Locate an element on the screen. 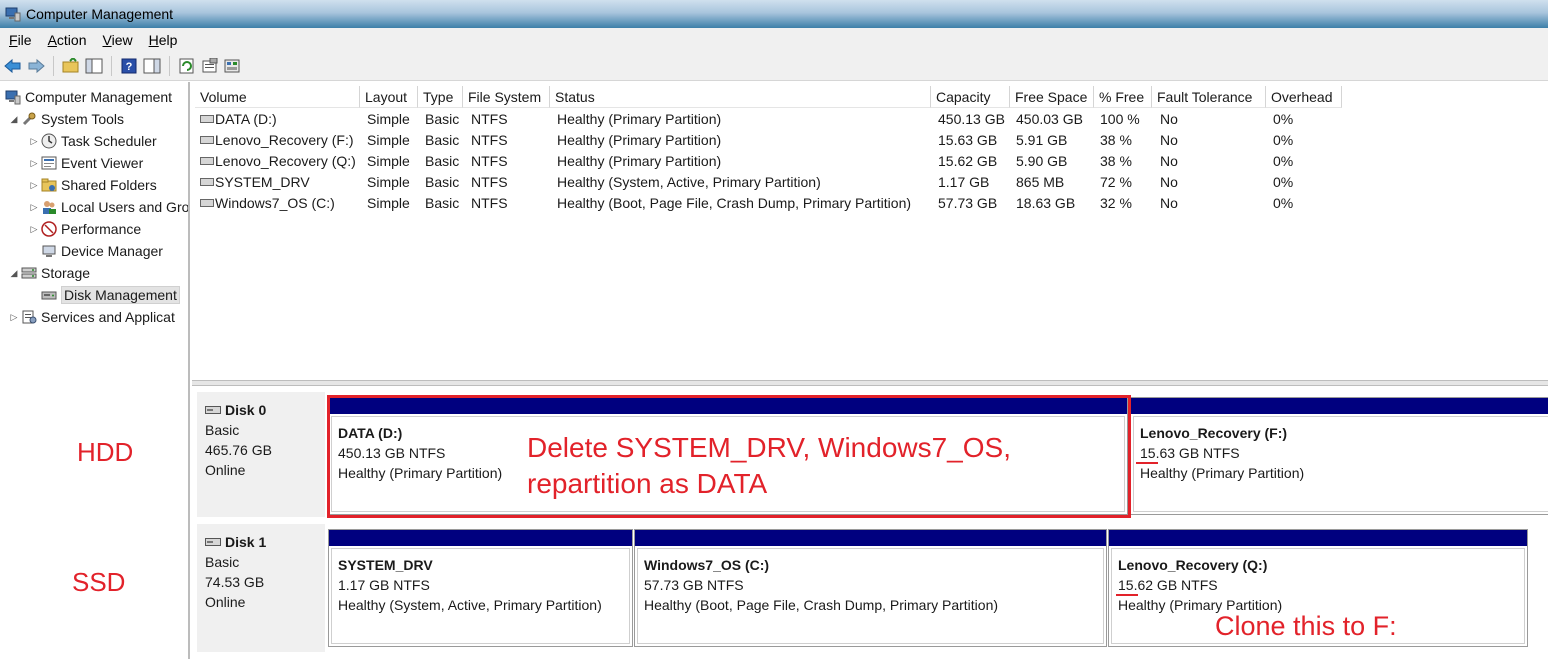 This screenshot has width=1548, height=659. forward-arrow-icon is located at coordinates (36, 66).